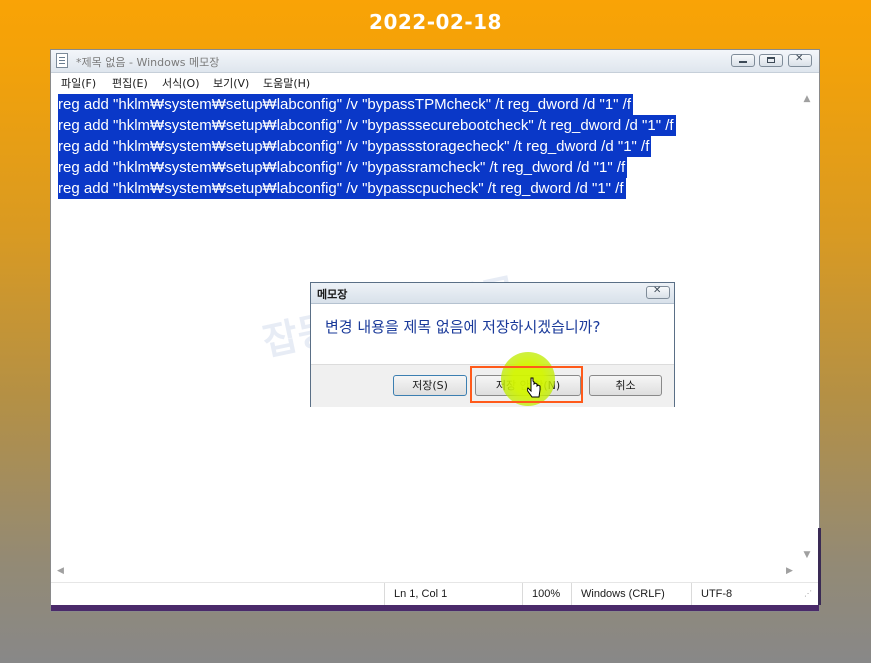 Image resolution: width=871 pixels, height=663 pixels. I want to click on scroll-right-arrow-icon: ▶, so click(789, 571).